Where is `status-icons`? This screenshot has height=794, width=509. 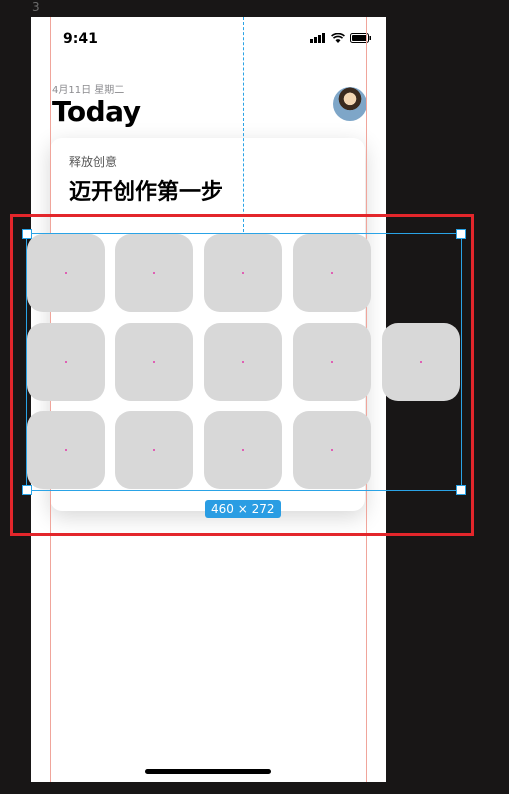
status-icons is located at coordinates (341, 38).